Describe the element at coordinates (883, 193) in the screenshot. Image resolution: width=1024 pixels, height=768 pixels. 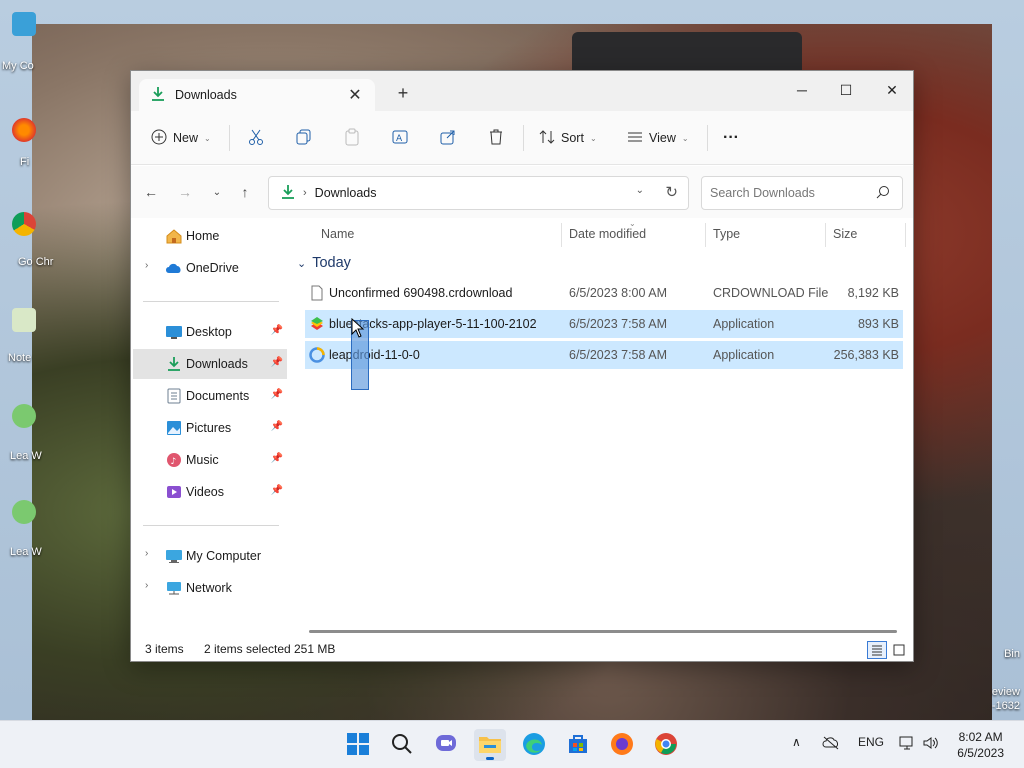
I see `search-icon` at that location.